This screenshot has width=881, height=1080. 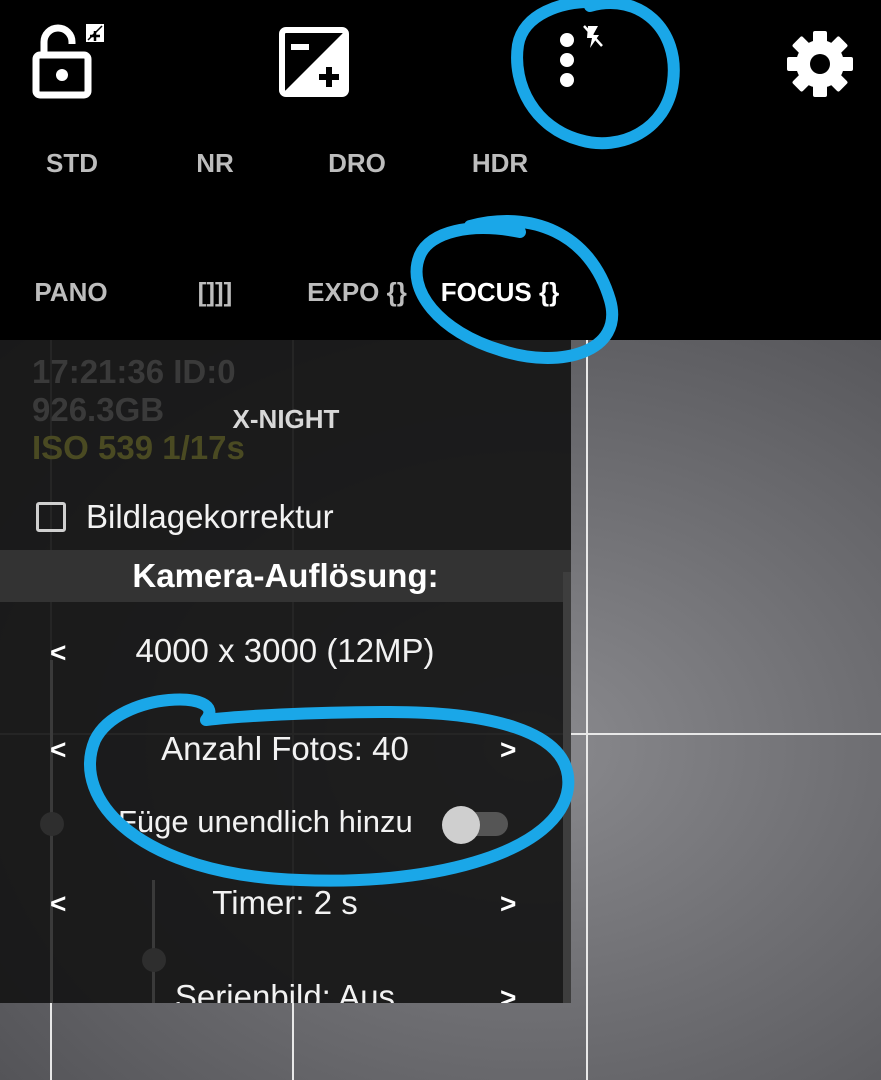 What do you see at coordinates (314, 62) in the screenshot?
I see `exposure-plus-icon` at bounding box center [314, 62].